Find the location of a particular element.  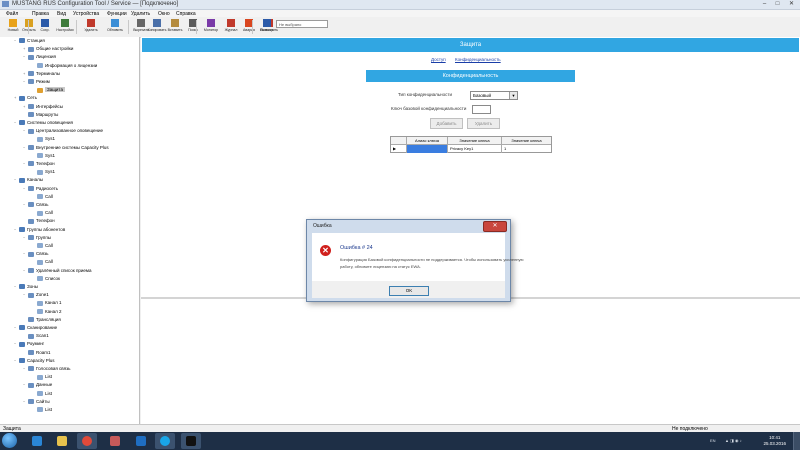

save-toolbar-button: Сохр. is located at coordinates (45, 27).